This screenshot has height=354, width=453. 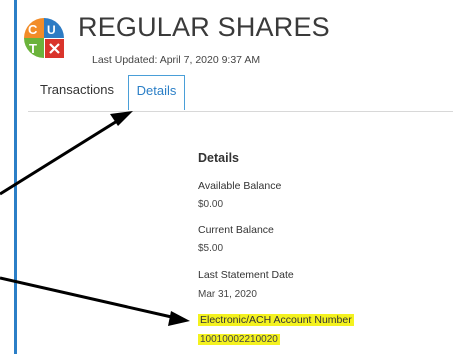 I want to click on tab-details: Details, so click(x=156, y=92).